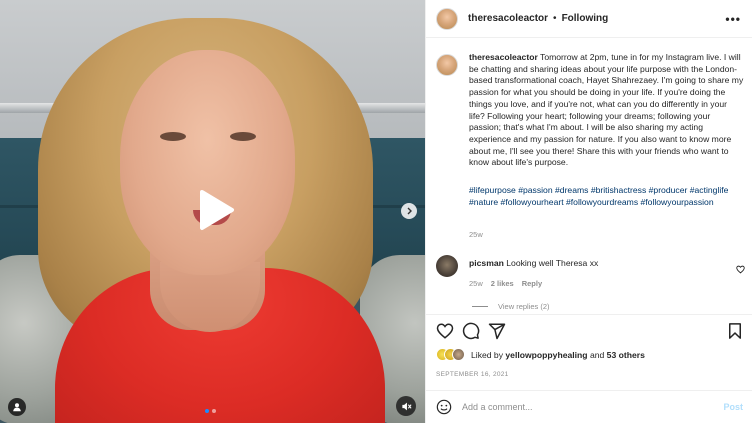 This screenshot has height=423, width=752. I want to click on like-heart-icon, so click(445, 331).